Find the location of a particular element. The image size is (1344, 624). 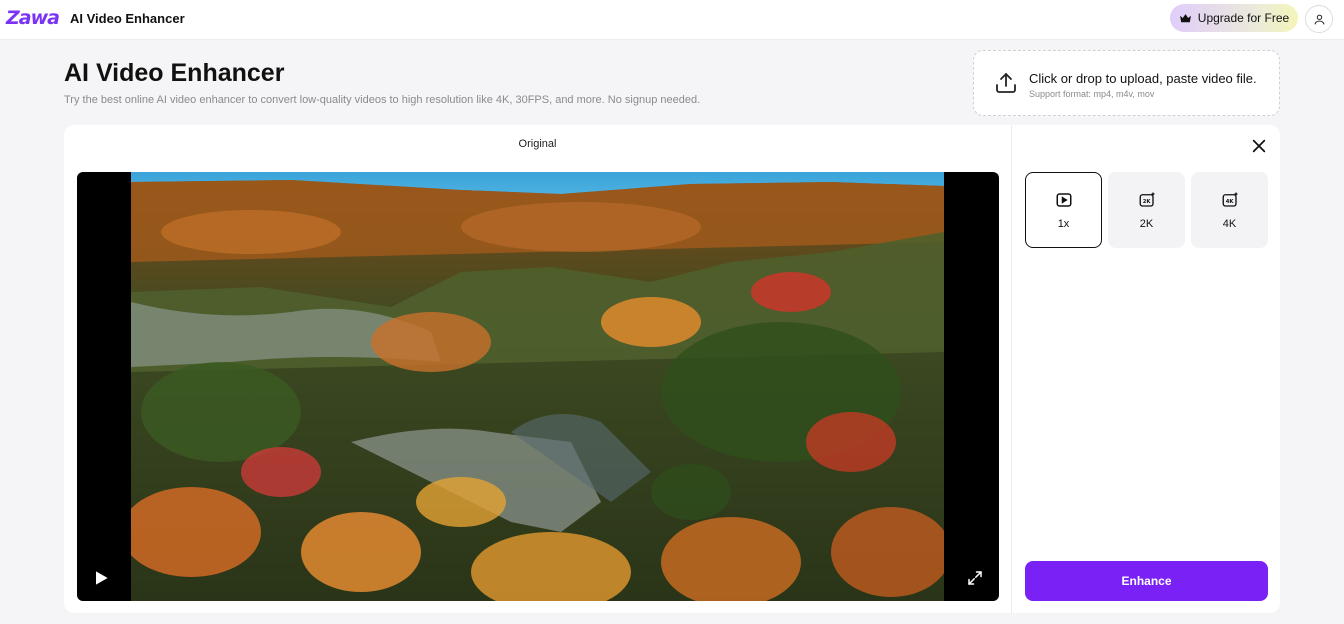

svg-text: 2K is located at coordinates (1146, 202).